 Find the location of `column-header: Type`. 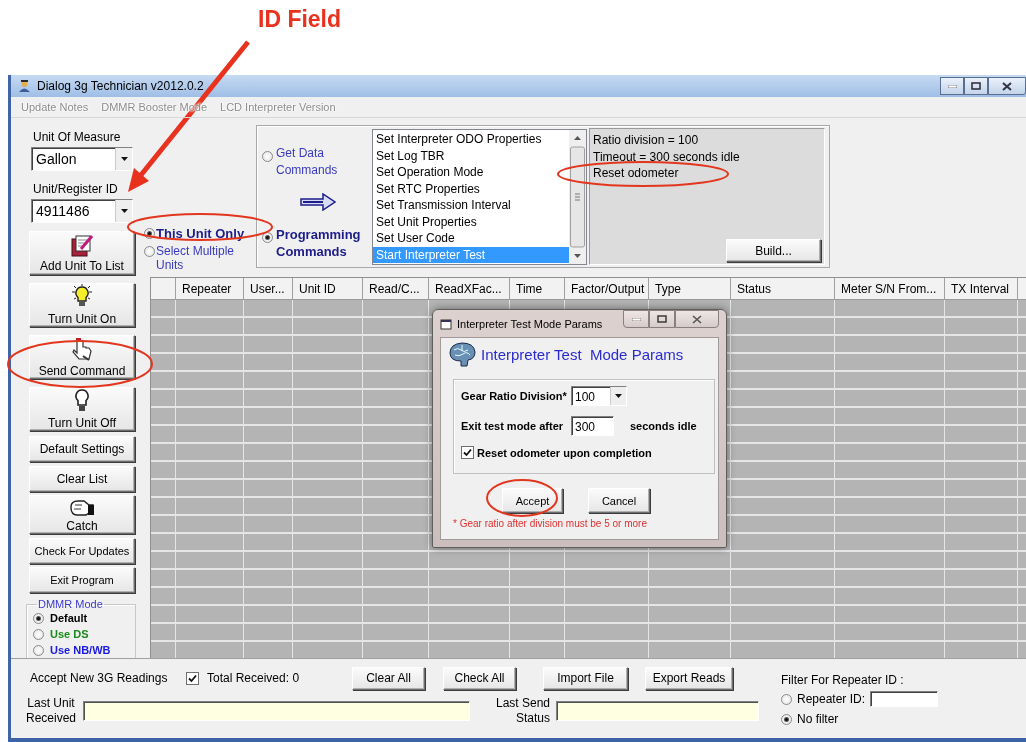

column-header: Type is located at coordinates (690, 289).